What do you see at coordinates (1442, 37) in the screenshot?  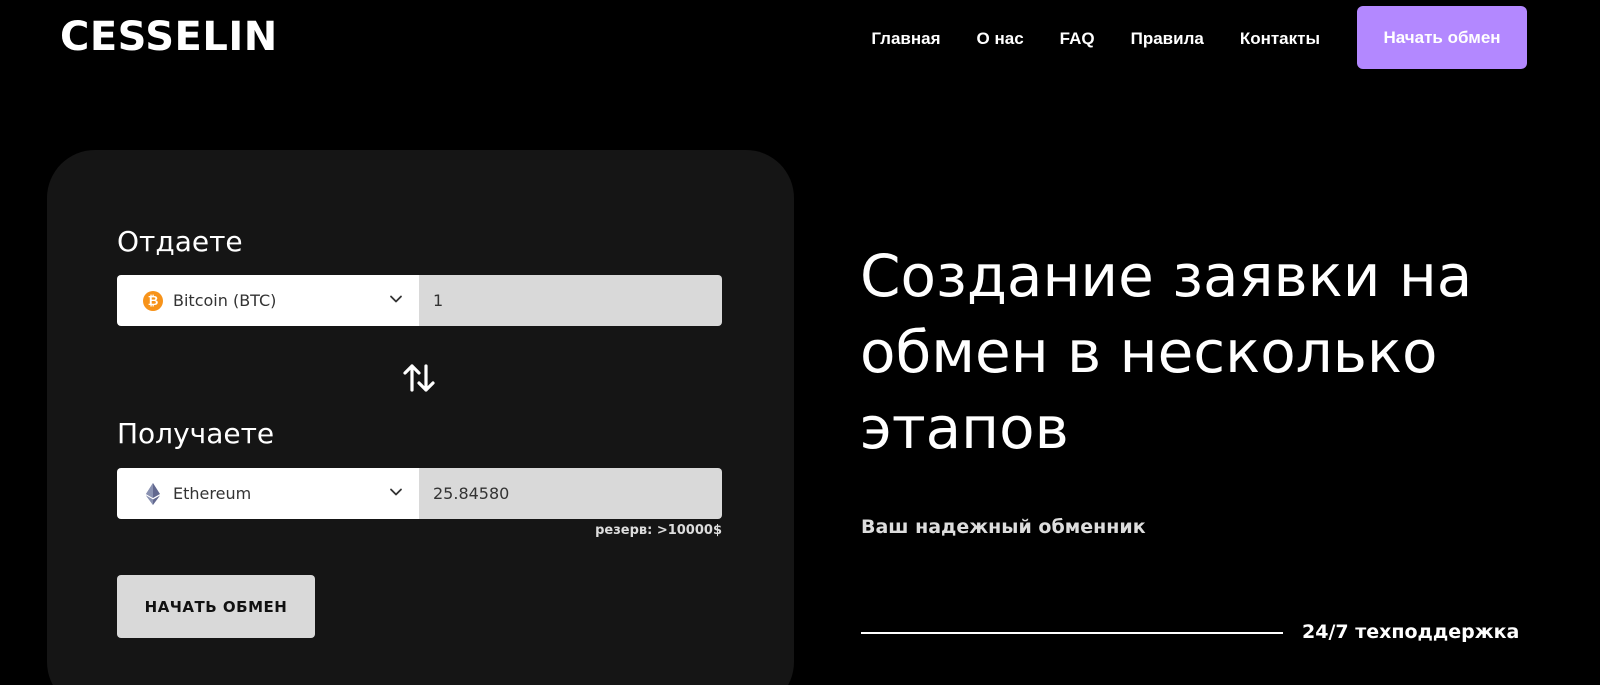 I see `start-exchange-header-button: Начать обмен` at bounding box center [1442, 37].